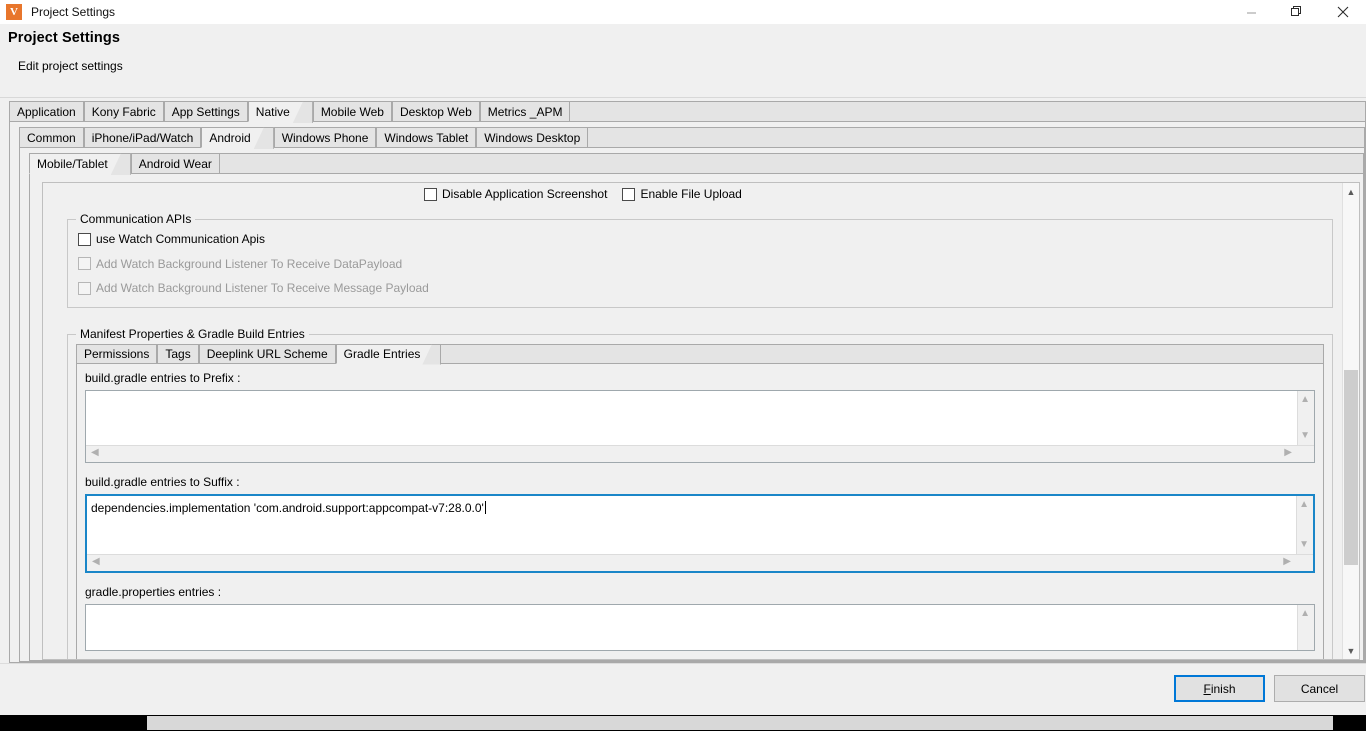 The height and width of the screenshot is (731, 1366). I want to click on tab-metrics-apm: Metrics _APM, so click(525, 111).